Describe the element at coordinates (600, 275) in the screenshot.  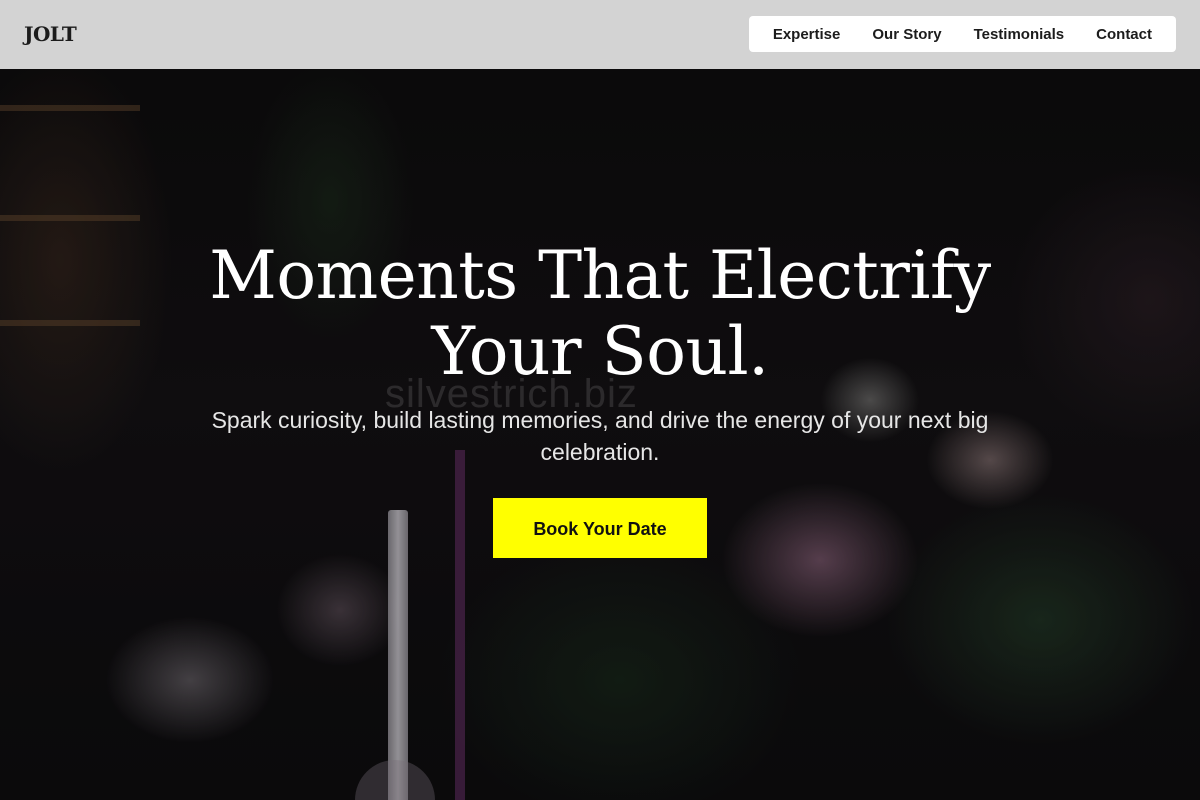
I see `hero-title-line-1: Moments That Electrify` at that location.